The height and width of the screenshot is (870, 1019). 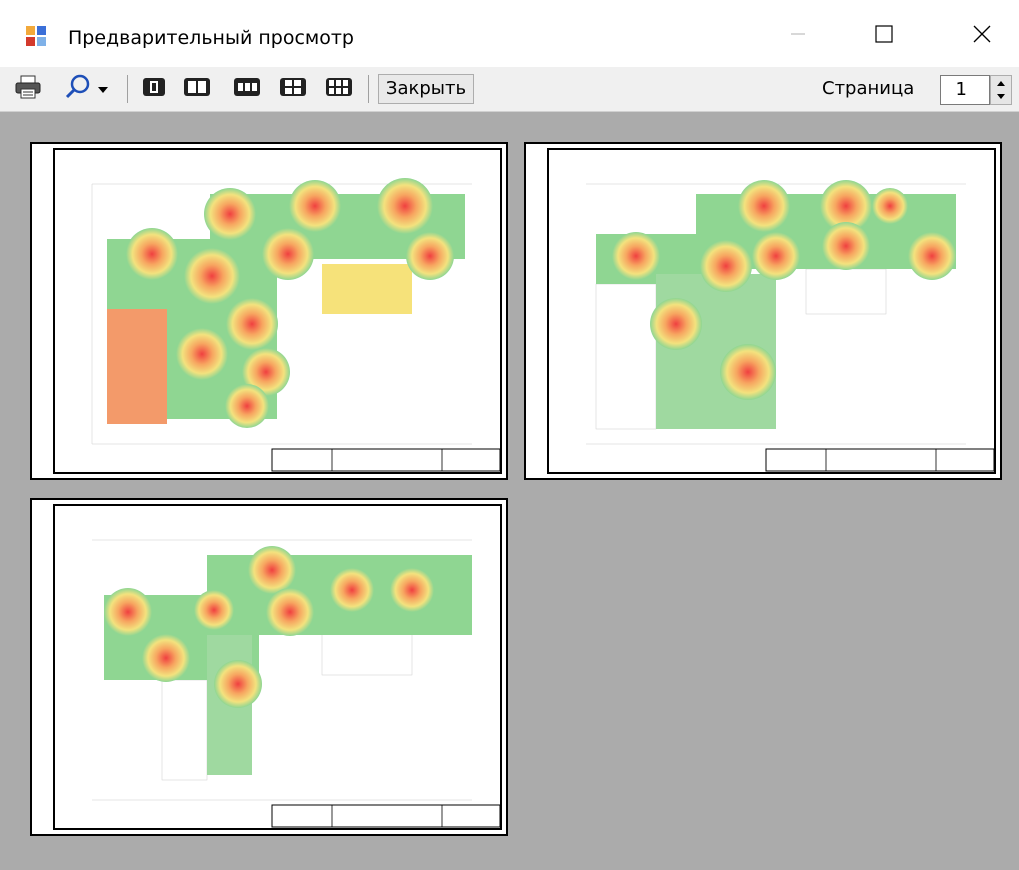 What do you see at coordinates (868, 88) in the screenshot?
I see `page-label: Страница` at bounding box center [868, 88].